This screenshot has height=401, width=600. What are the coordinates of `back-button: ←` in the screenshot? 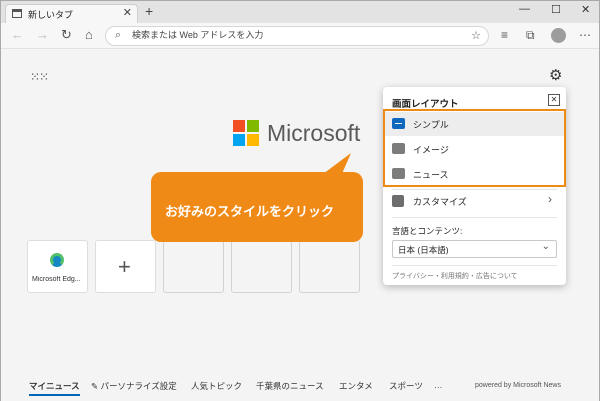 It's located at (17, 34).